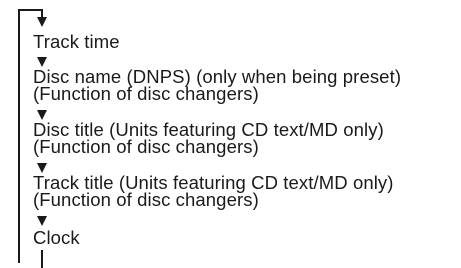  I want to click on return-tail-line, so click(42, 259).